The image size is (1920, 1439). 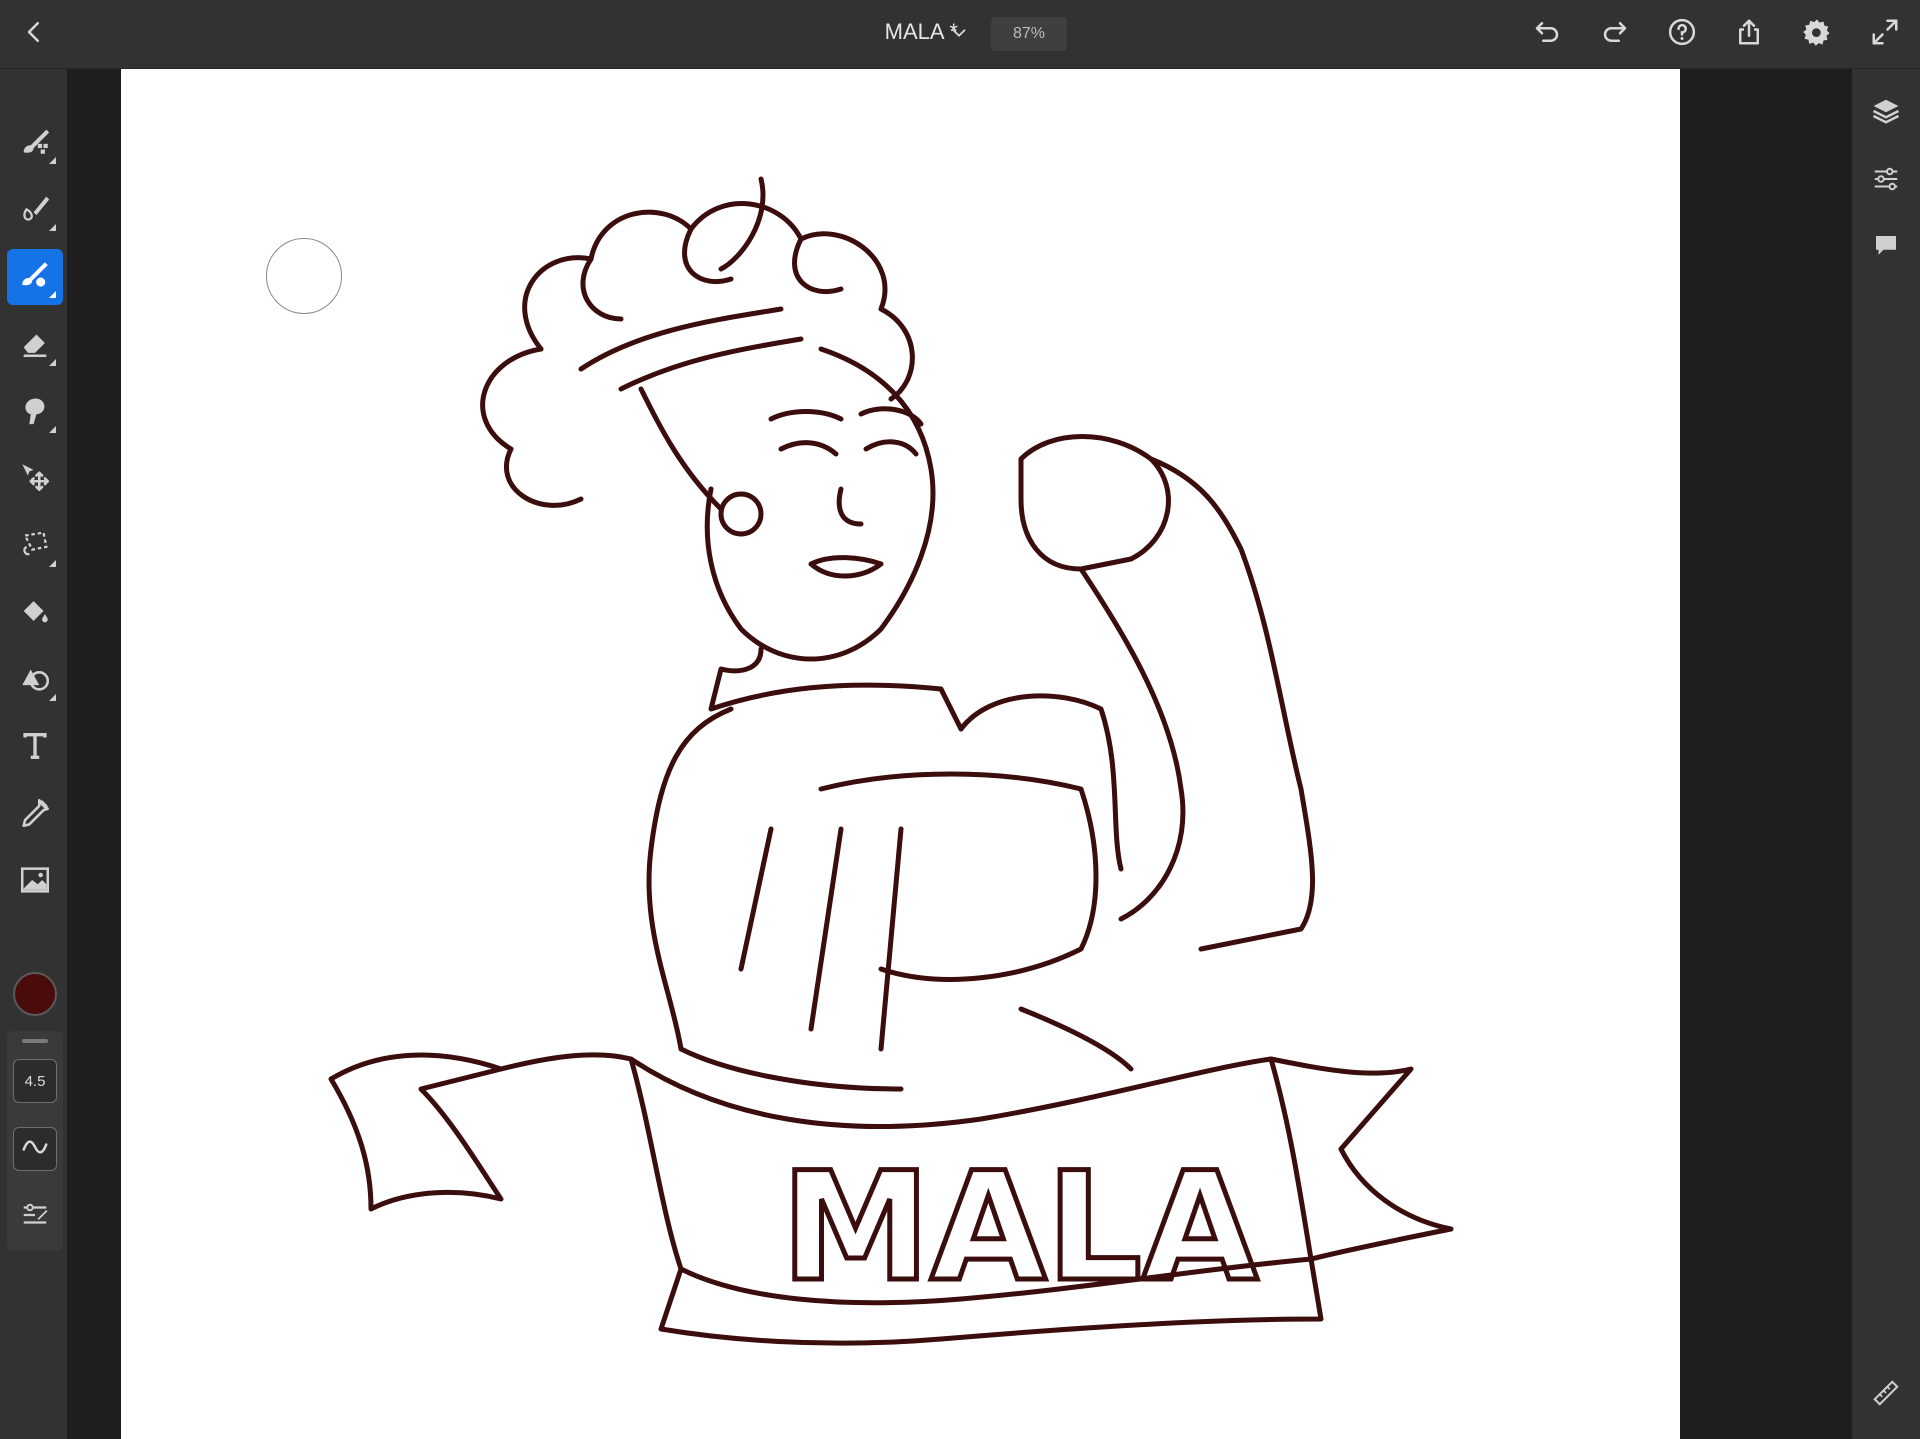 I want to click on brush-settings-button, so click(x=35, y=1217).